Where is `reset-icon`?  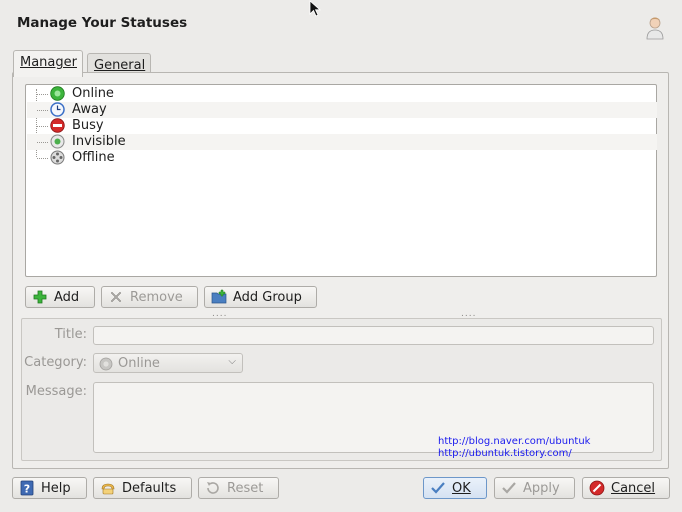
reset-icon is located at coordinates (213, 488).